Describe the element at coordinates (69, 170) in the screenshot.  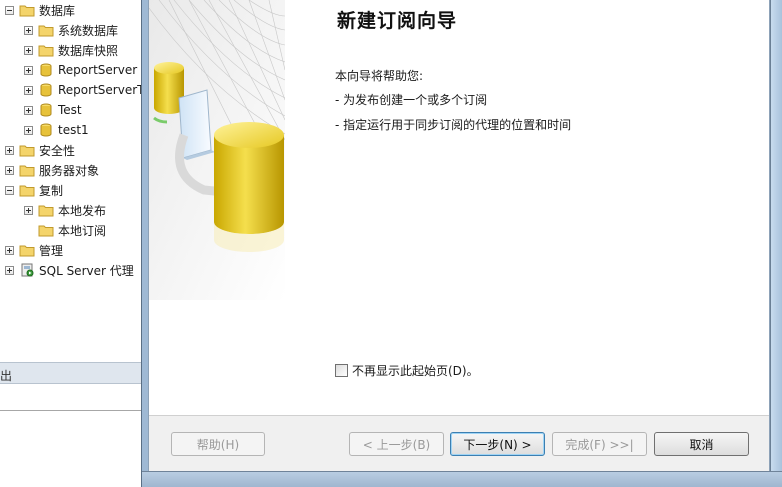
I see `tree-label: 服务器对象` at that location.